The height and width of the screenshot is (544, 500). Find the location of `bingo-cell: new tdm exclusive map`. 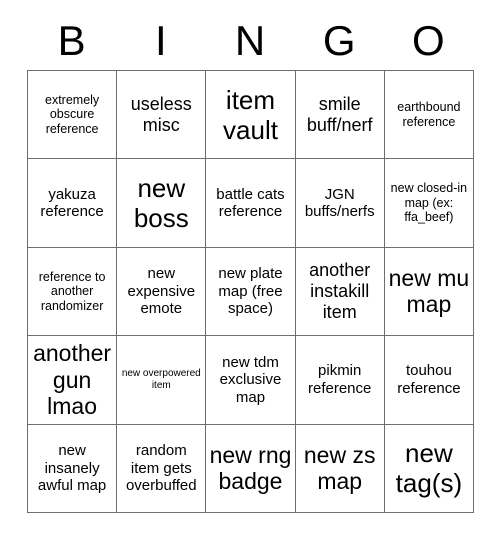

bingo-cell: new tdm exclusive map is located at coordinates (251, 380).